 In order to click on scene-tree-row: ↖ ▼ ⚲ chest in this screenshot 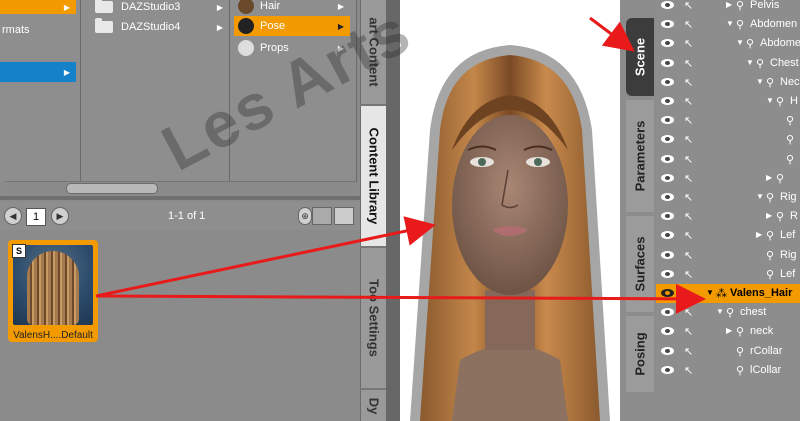, I will do `click(728, 312)`.